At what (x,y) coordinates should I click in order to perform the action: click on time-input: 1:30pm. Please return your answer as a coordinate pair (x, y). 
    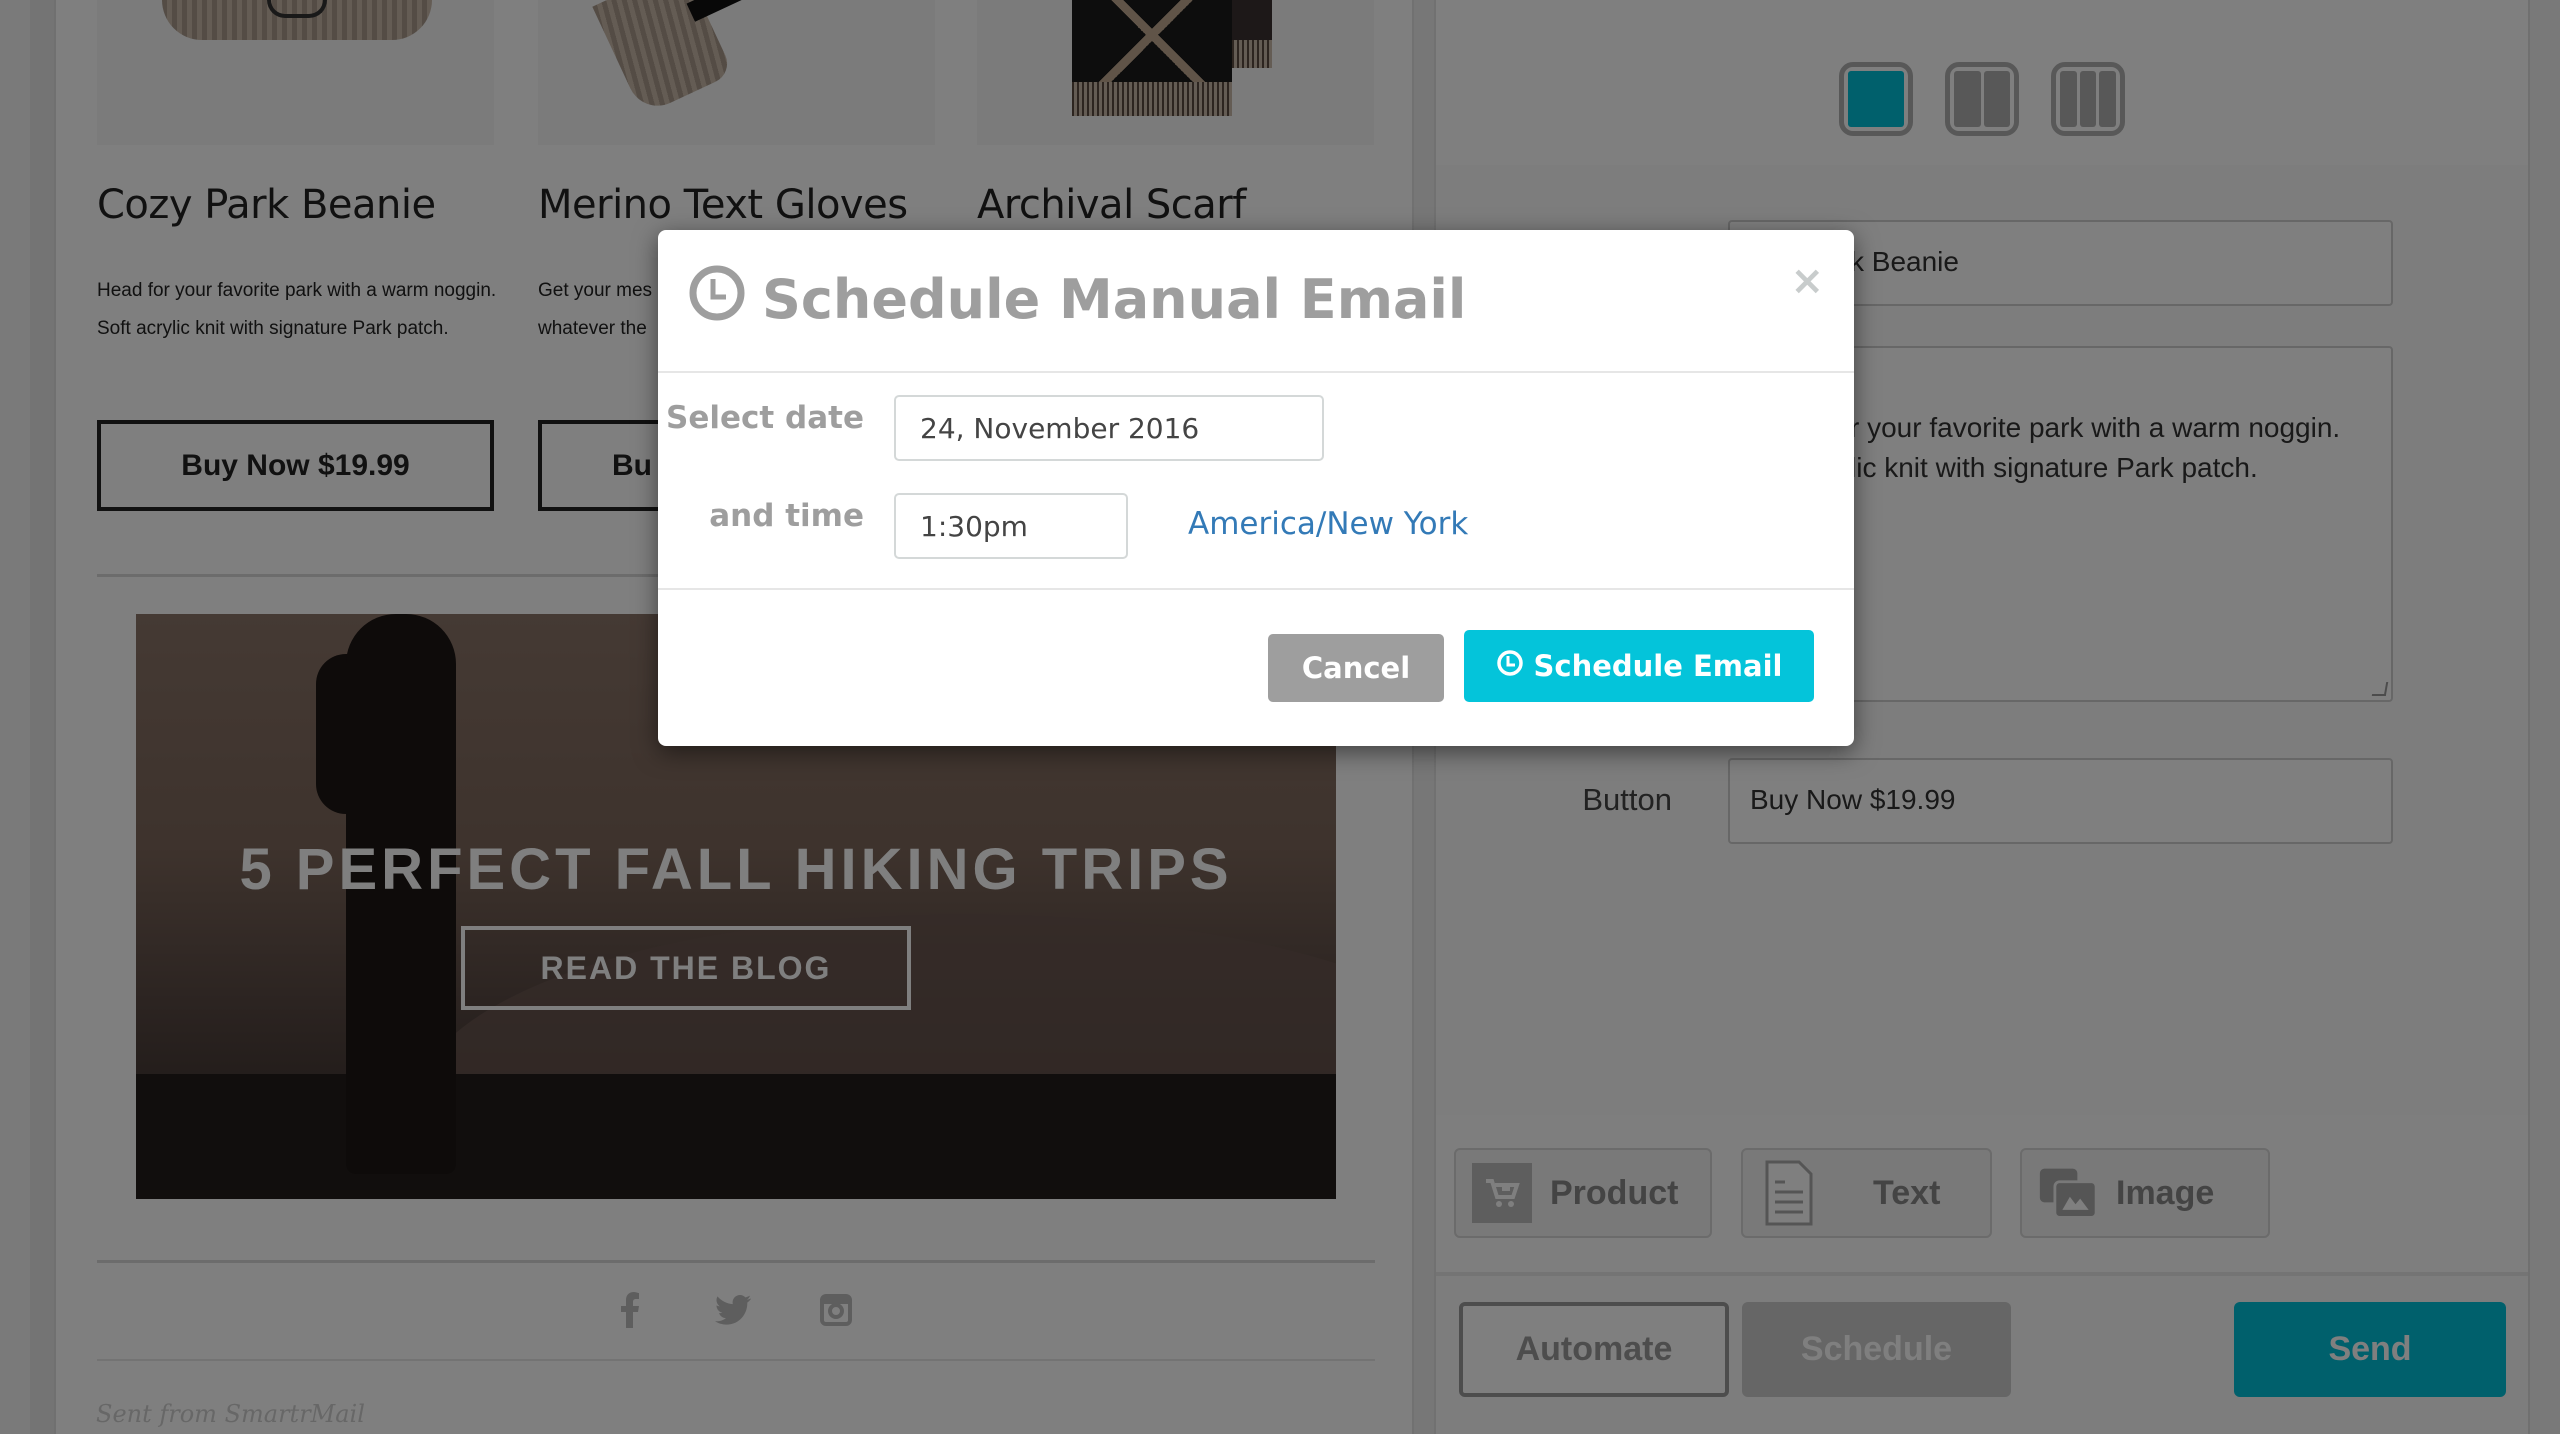
    Looking at the image, I should click on (1011, 526).